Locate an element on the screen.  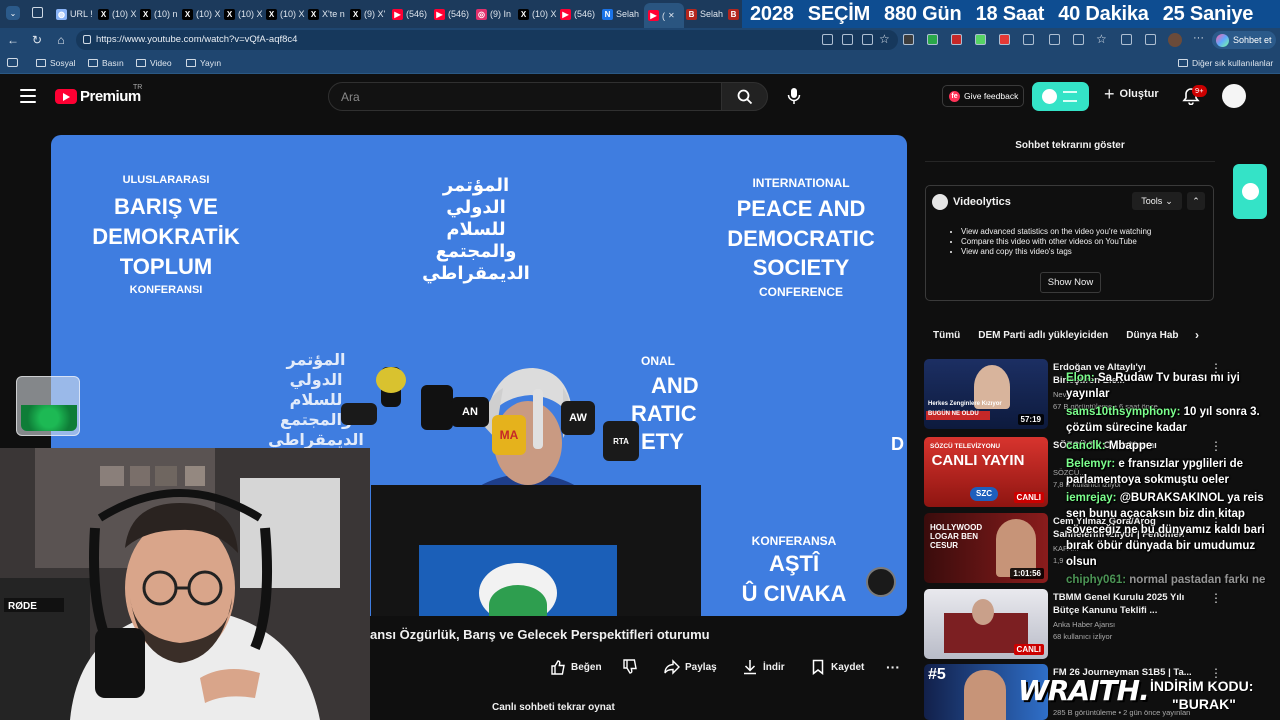
favorite-star-icon: ☆ is located at coordinates (884, 39).